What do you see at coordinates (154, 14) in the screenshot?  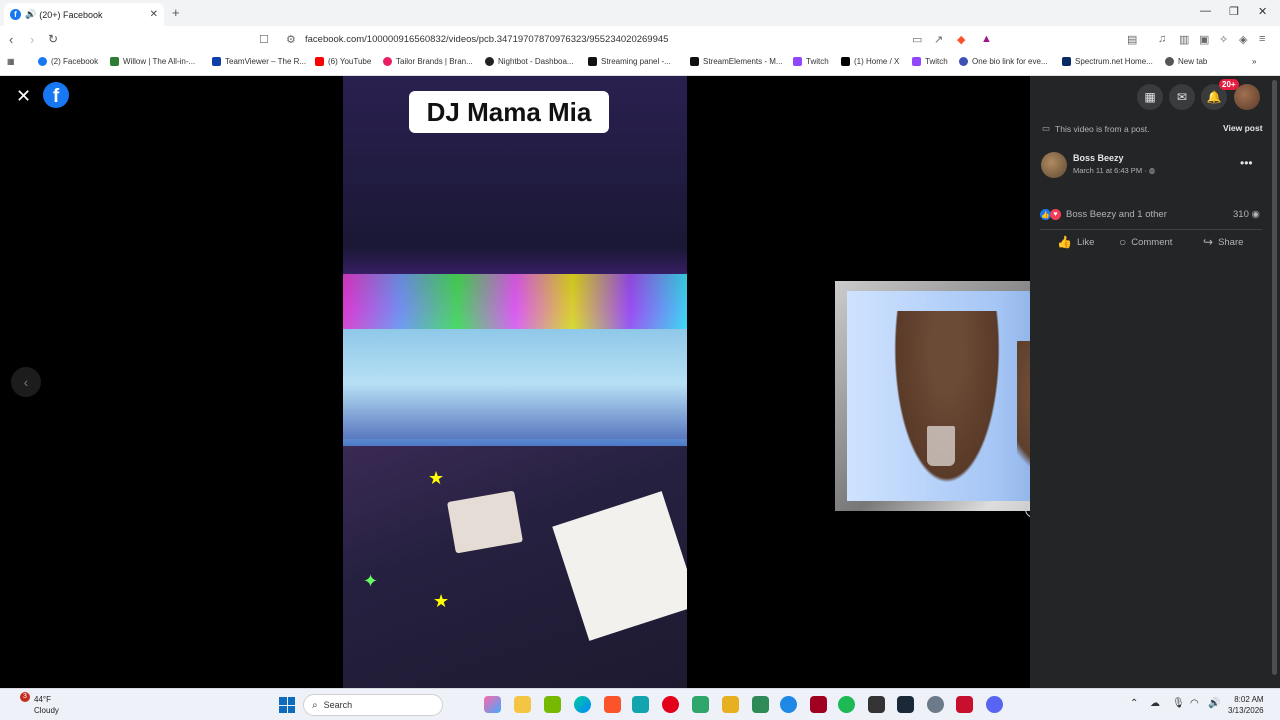 I see `tab-close-icon: ✕` at bounding box center [154, 14].